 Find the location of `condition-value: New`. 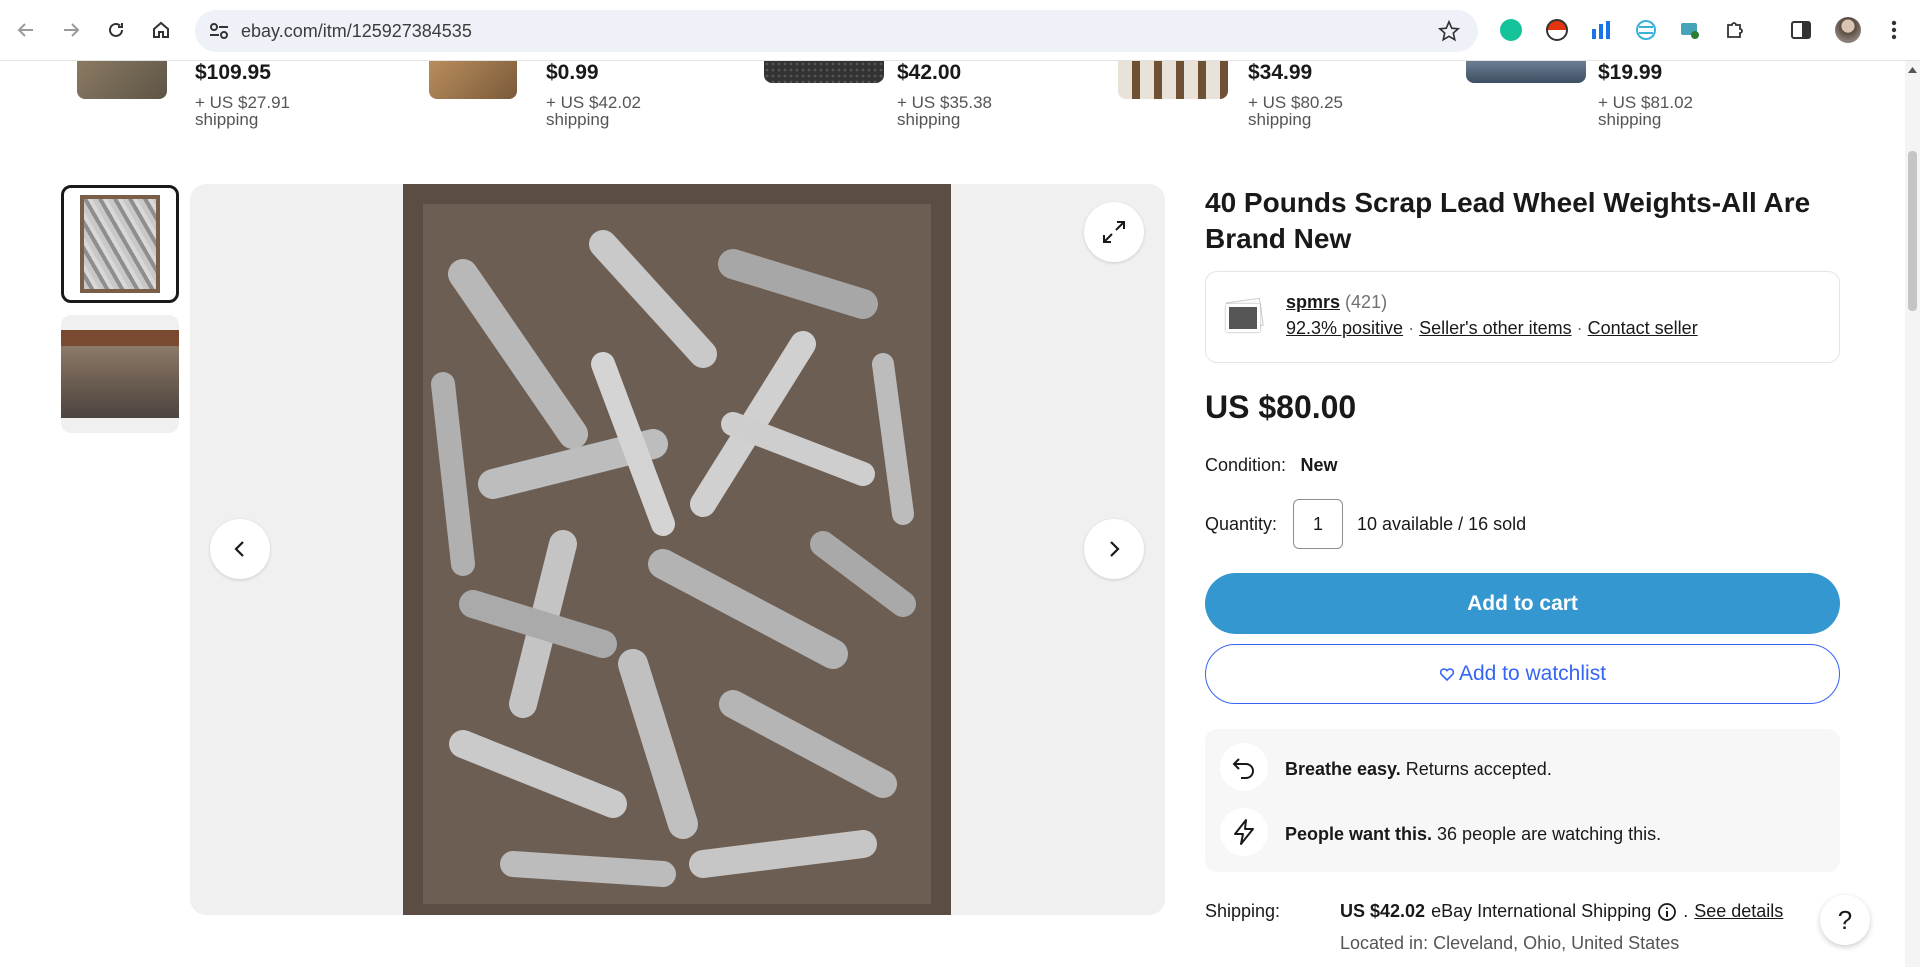

condition-value: New is located at coordinates (1319, 465).